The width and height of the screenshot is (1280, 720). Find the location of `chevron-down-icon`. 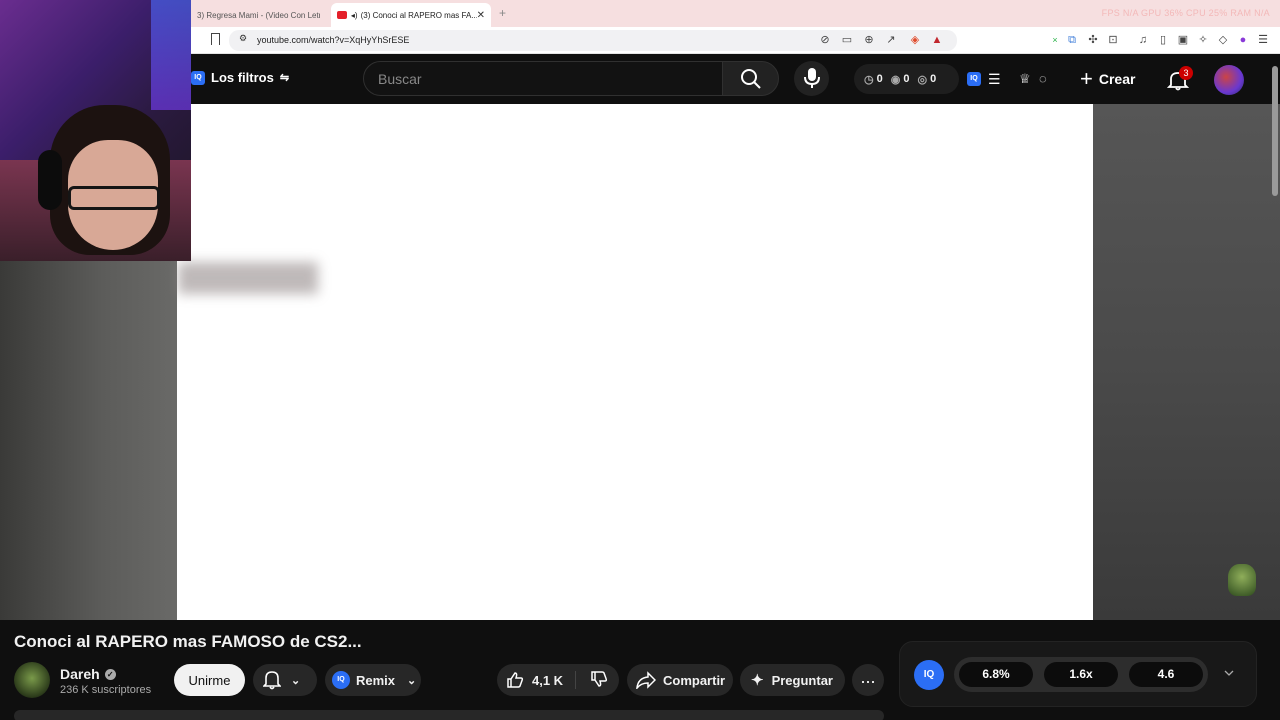

chevron-down-icon is located at coordinates (1229, 673).